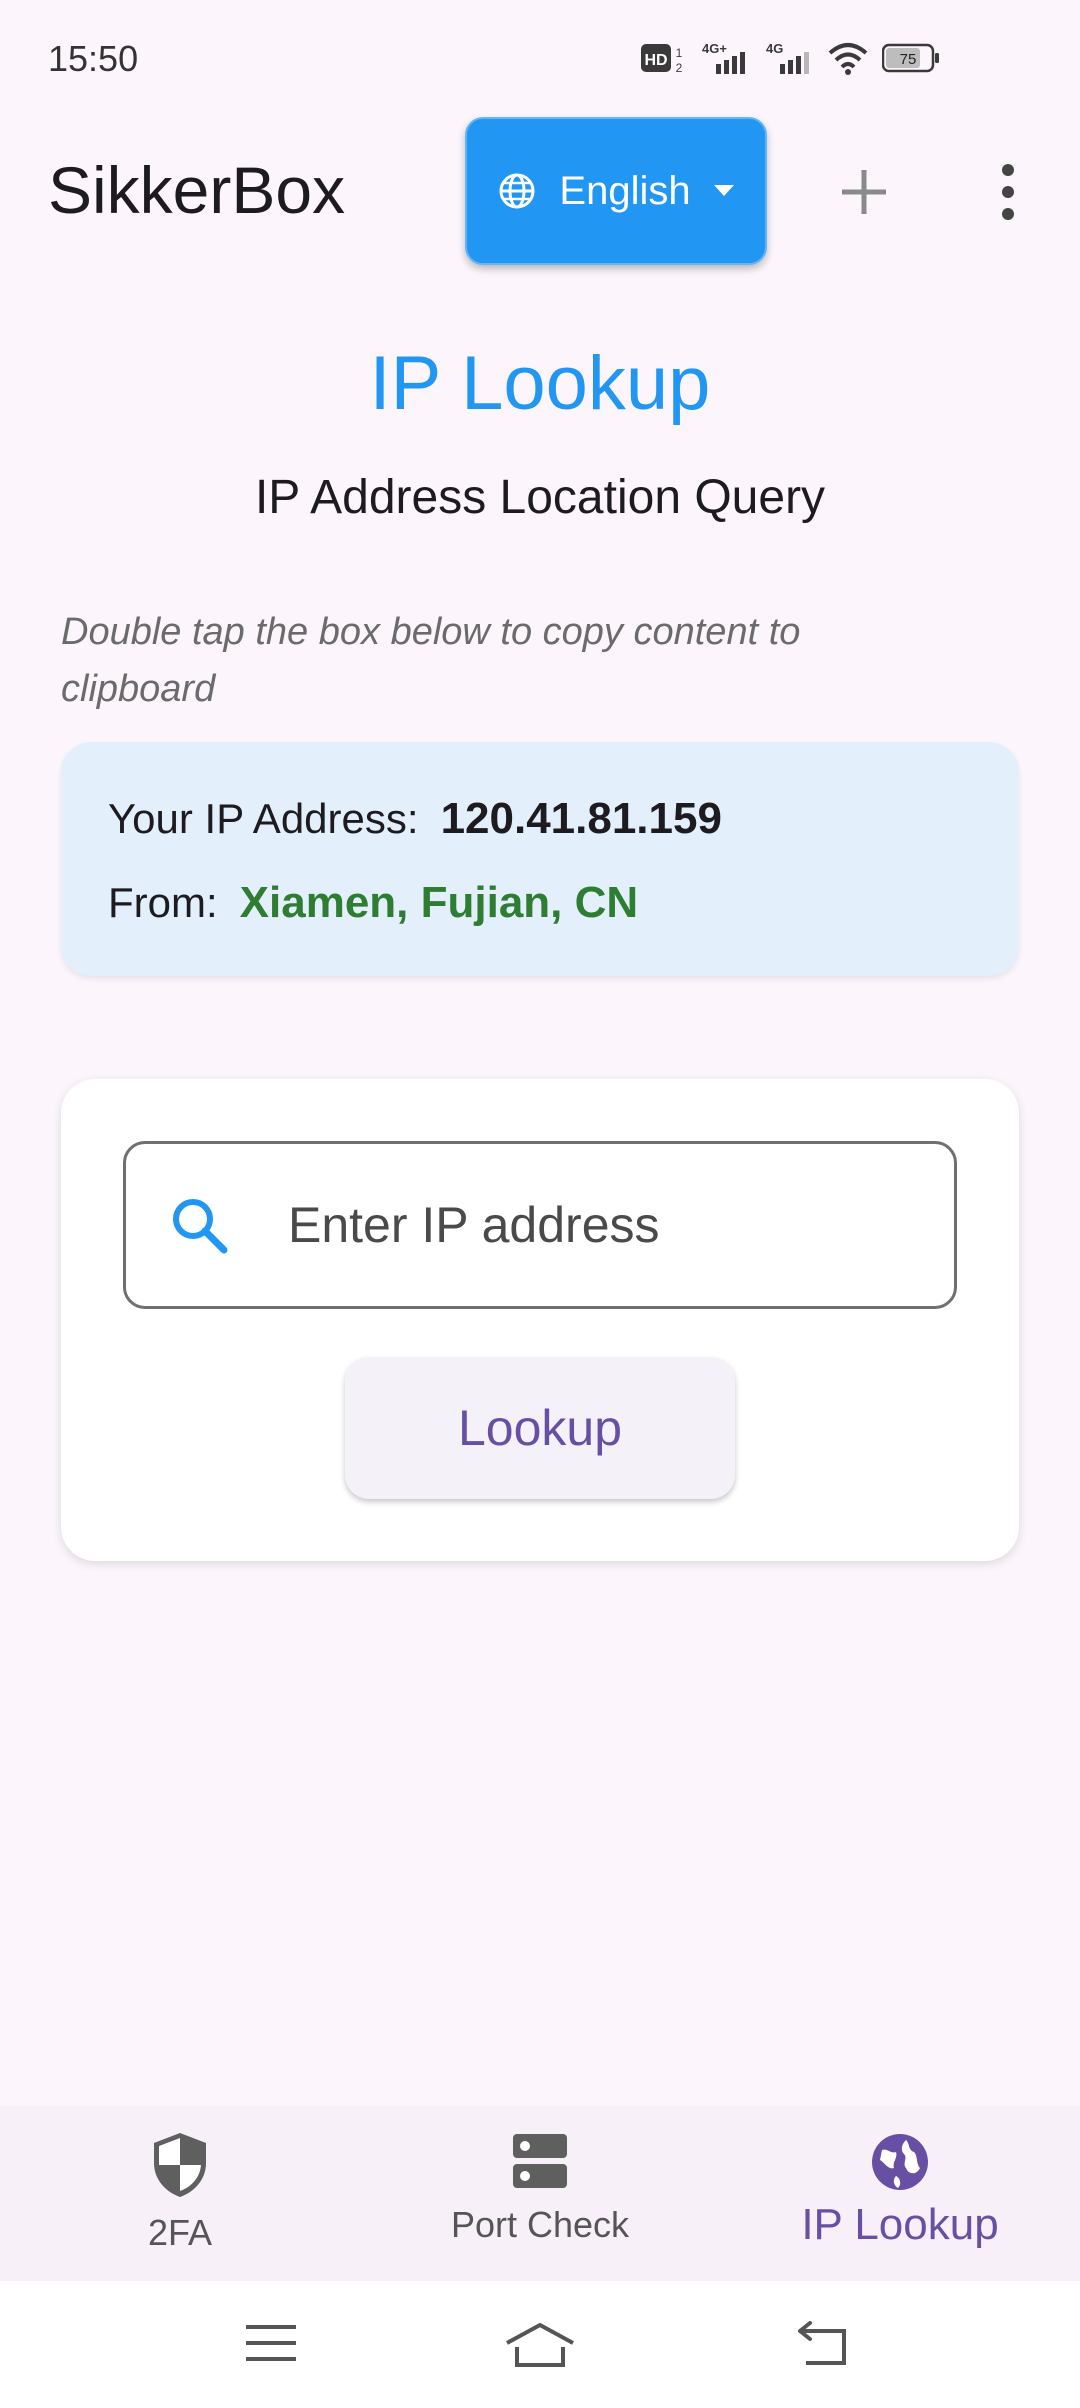 The image size is (1080, 2408). Describe the element at coordinates (598, 1225) in the screenshot. I see `ip-address-input` at that location.